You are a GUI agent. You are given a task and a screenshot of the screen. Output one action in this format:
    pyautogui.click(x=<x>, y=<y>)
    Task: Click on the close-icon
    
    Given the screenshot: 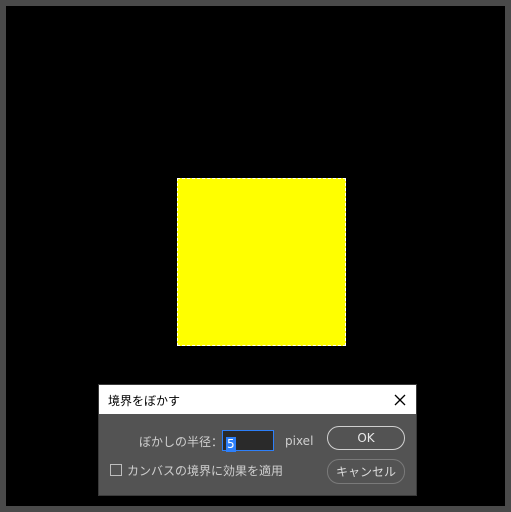 What is the action you would take?
    pyautogui.click(x=400, y=399)
    